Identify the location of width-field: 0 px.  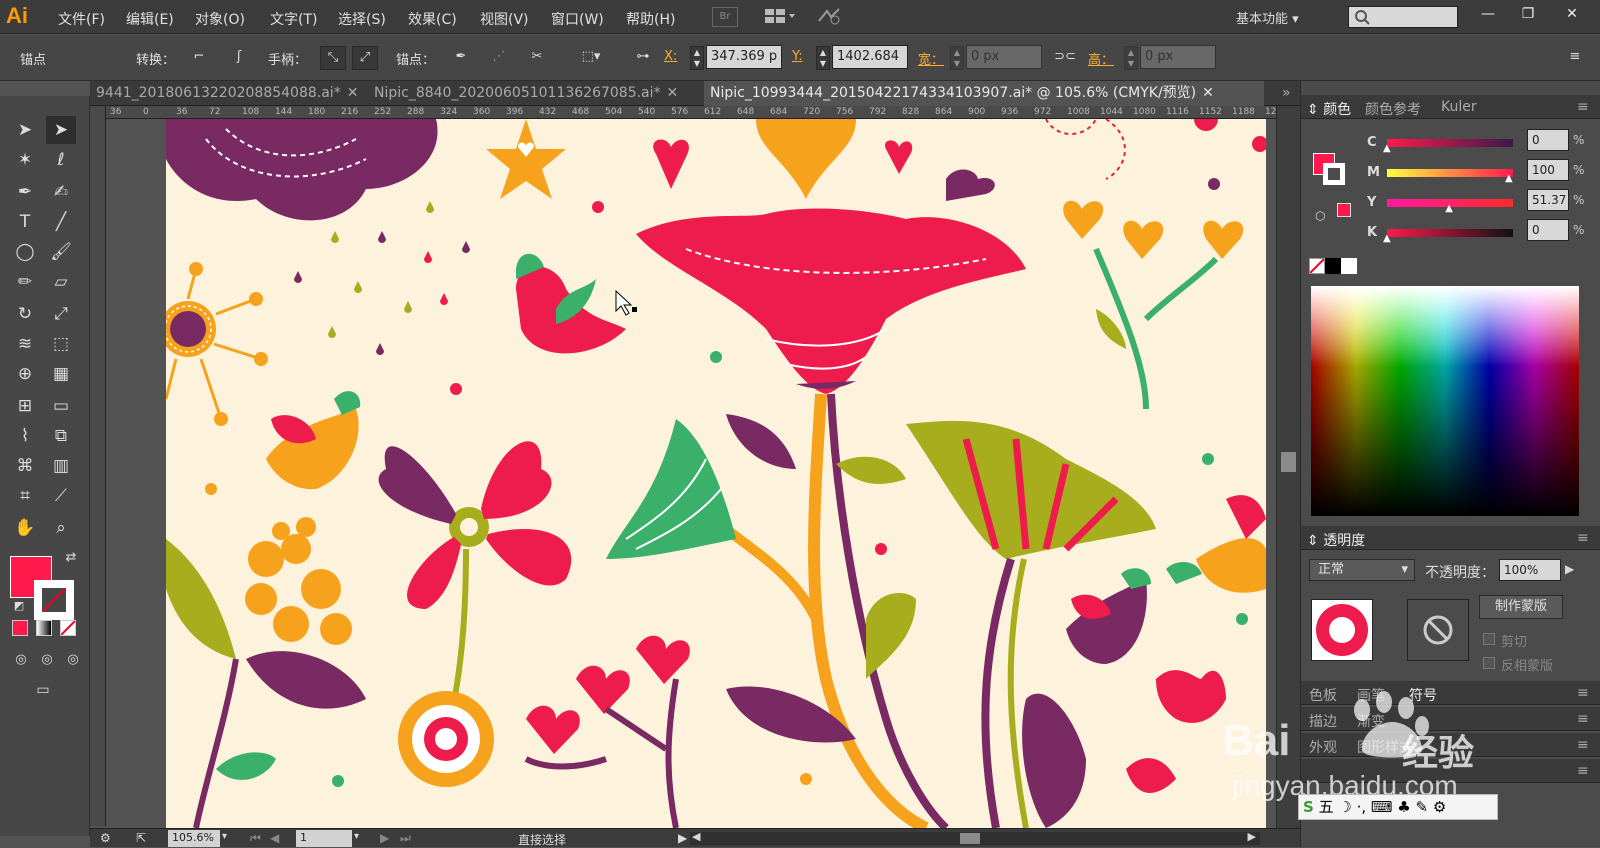
(1004, 57).